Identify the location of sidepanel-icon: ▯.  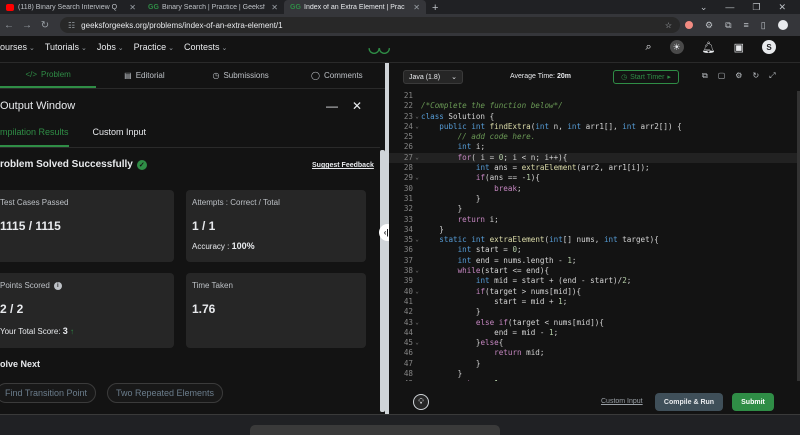
(763, 25).